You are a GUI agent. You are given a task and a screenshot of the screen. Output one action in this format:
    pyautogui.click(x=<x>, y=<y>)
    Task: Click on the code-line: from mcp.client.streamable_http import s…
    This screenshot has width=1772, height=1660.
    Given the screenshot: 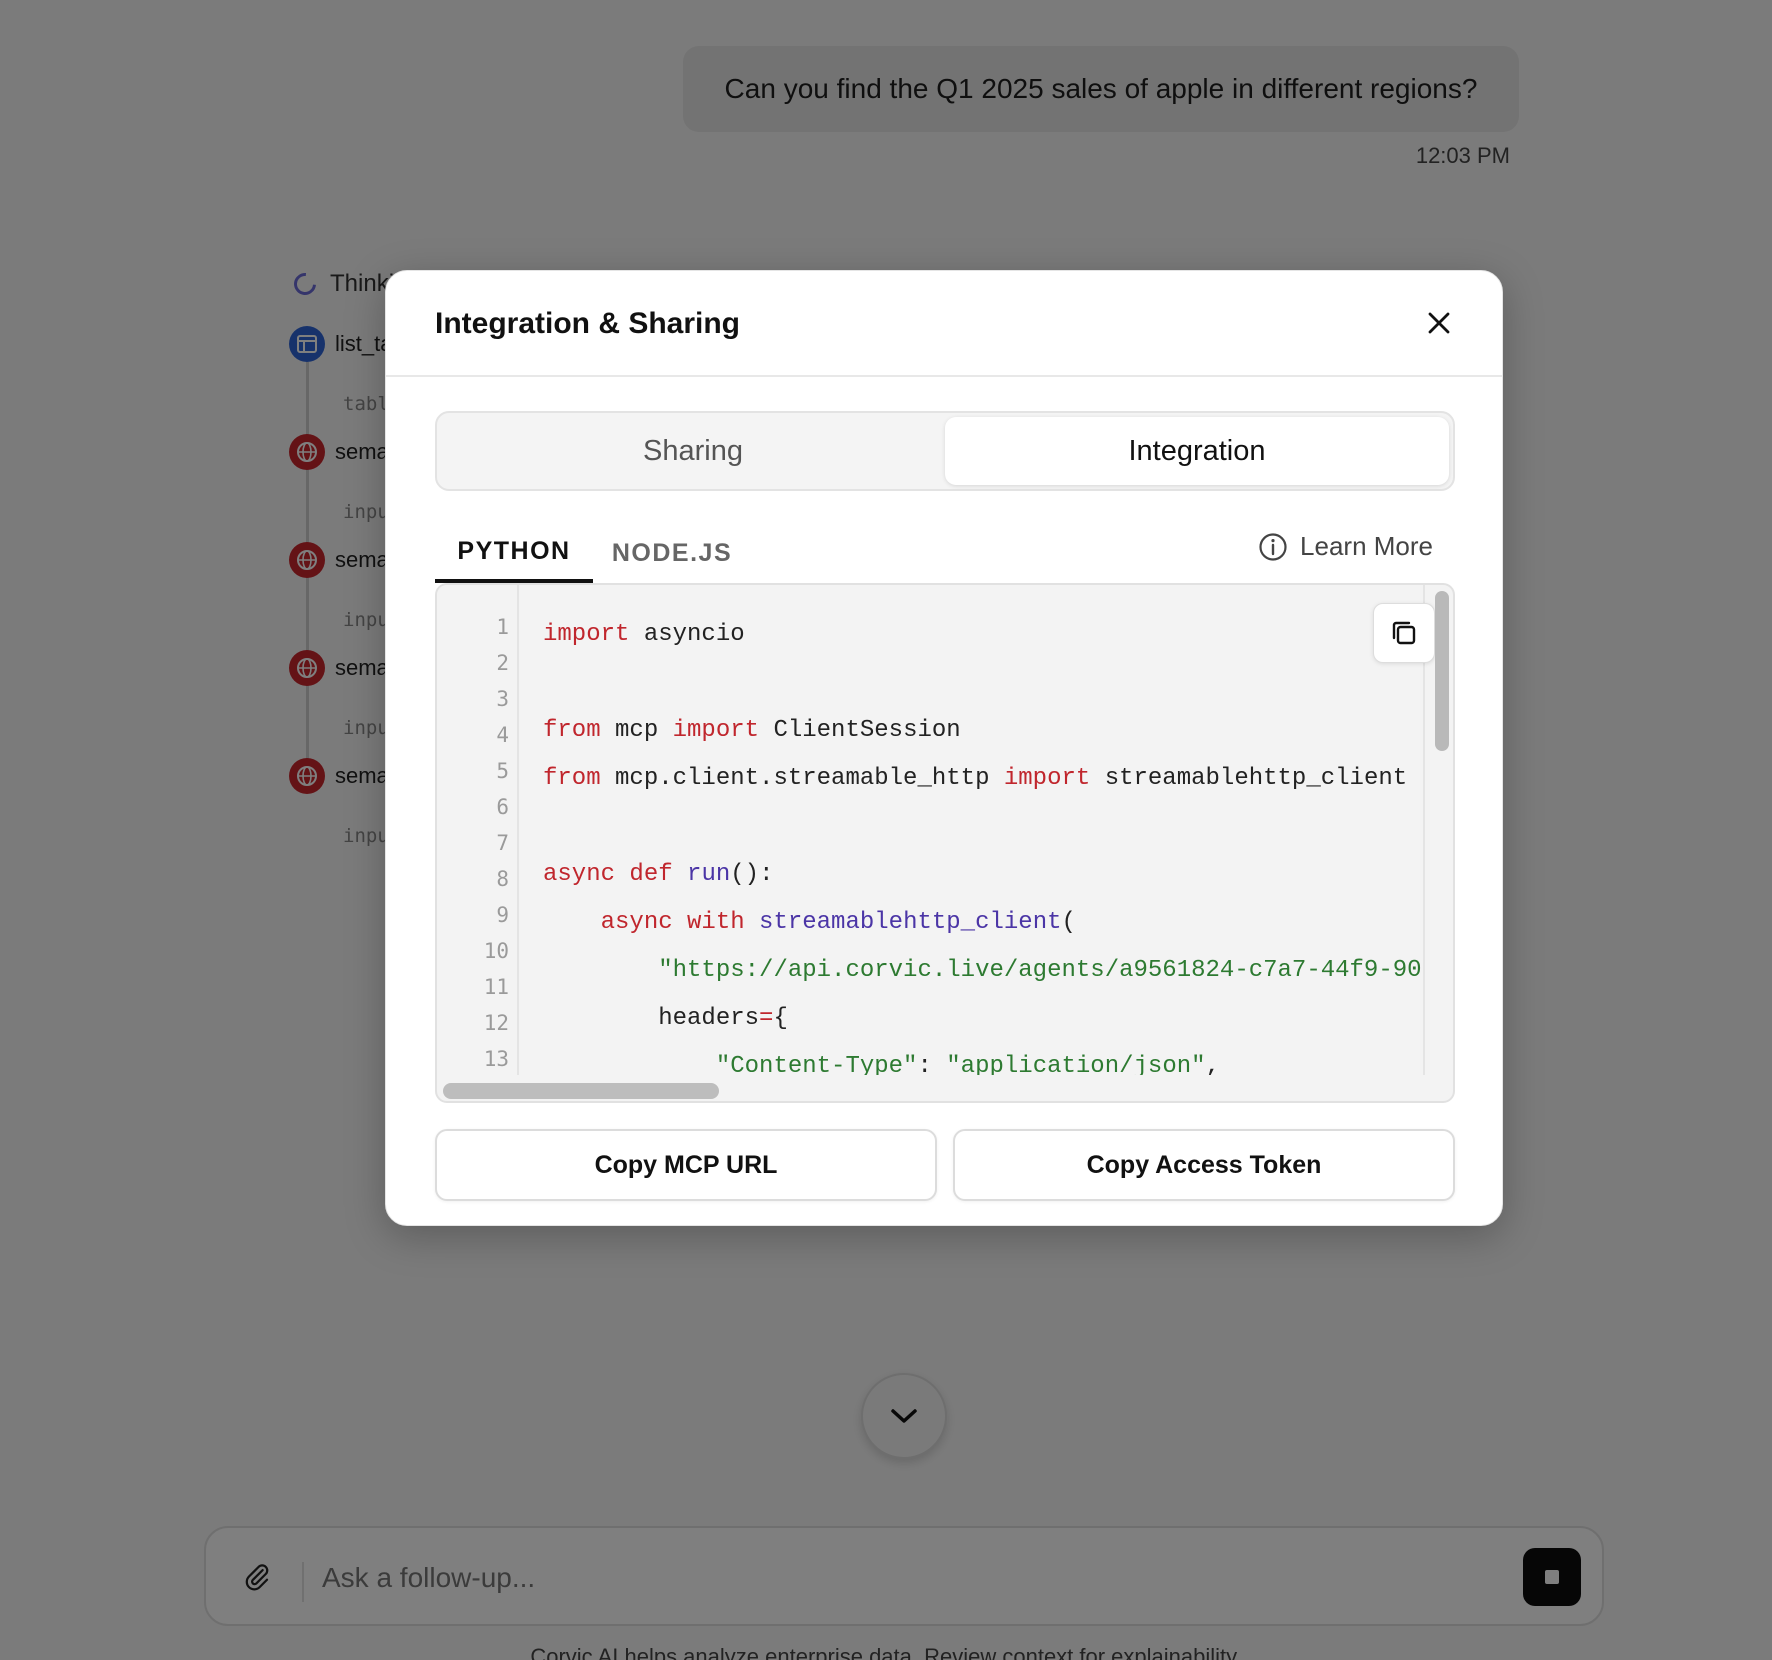 What is the action you would take?
    pyautogui.click(x=975, y=778)
    